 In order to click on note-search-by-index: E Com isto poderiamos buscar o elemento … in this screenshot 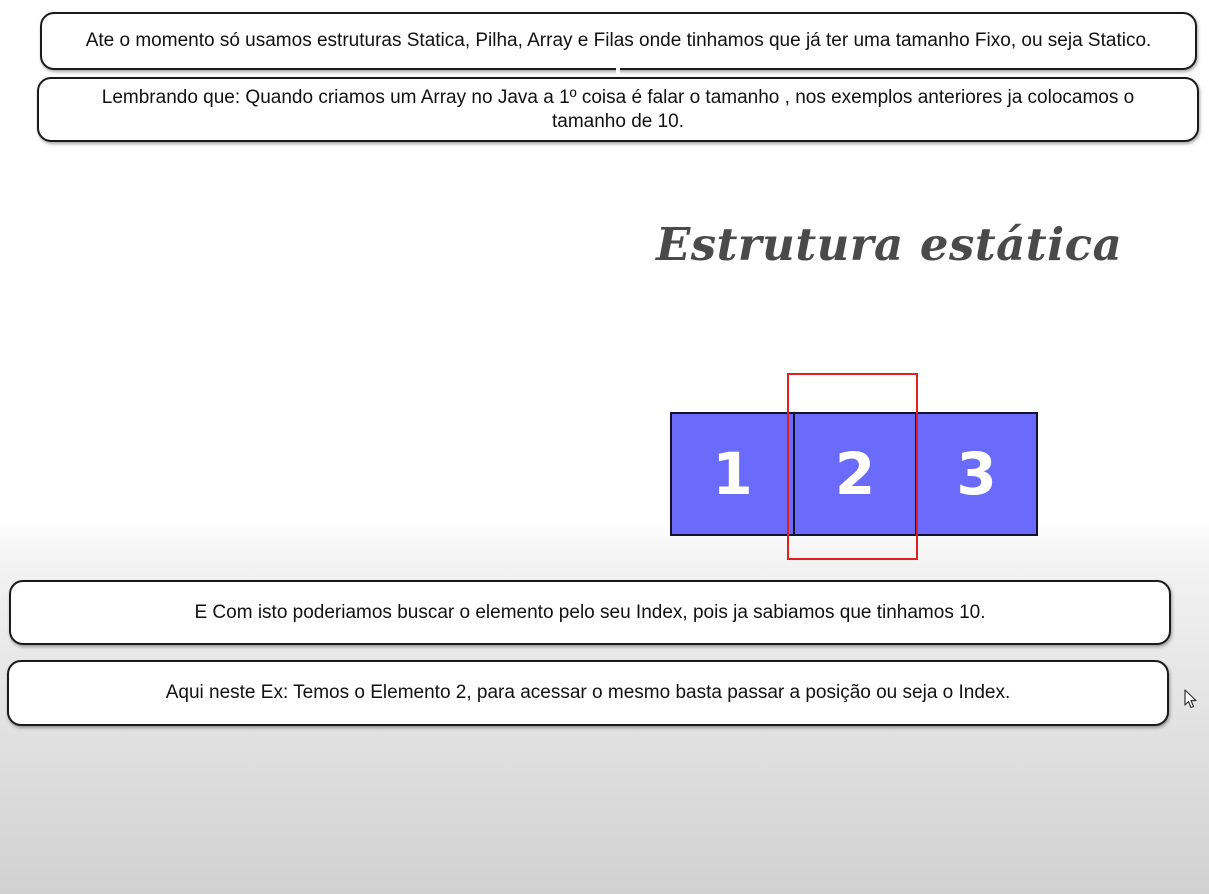, I will do `click(590, 612)`.